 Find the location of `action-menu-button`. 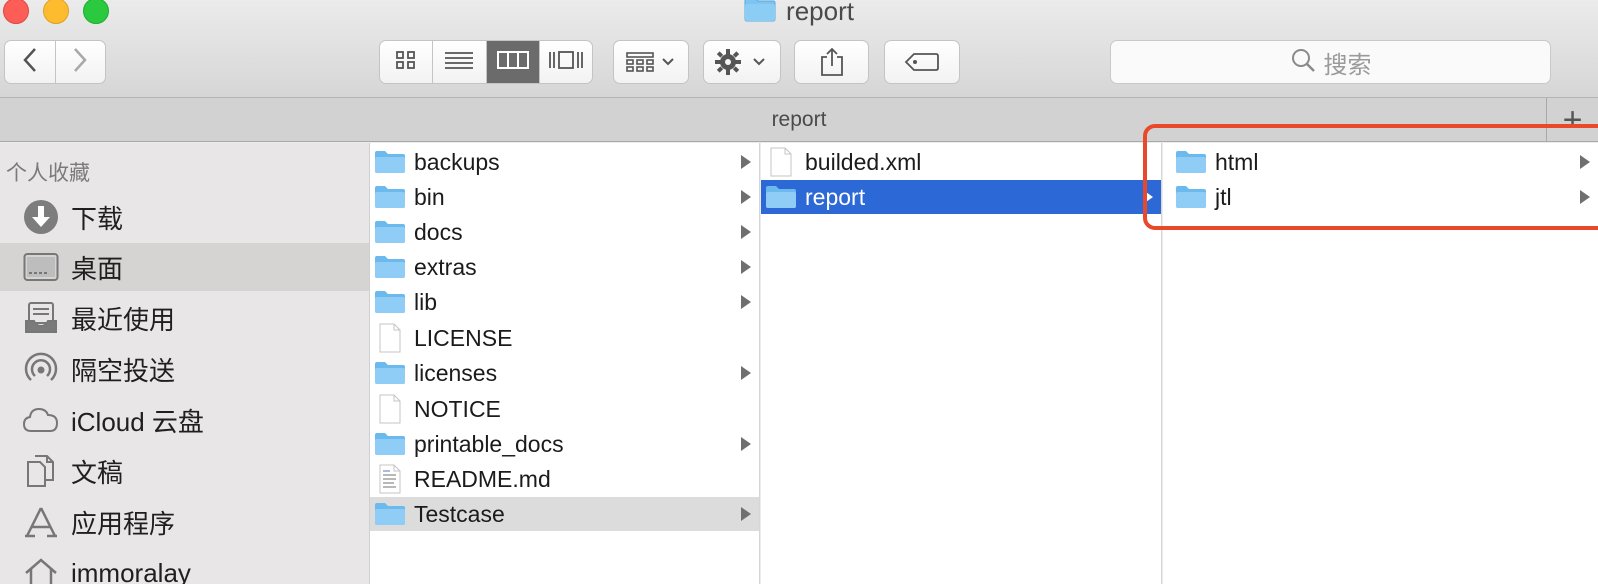

action-menu-button is located at coordinates (742, 62).